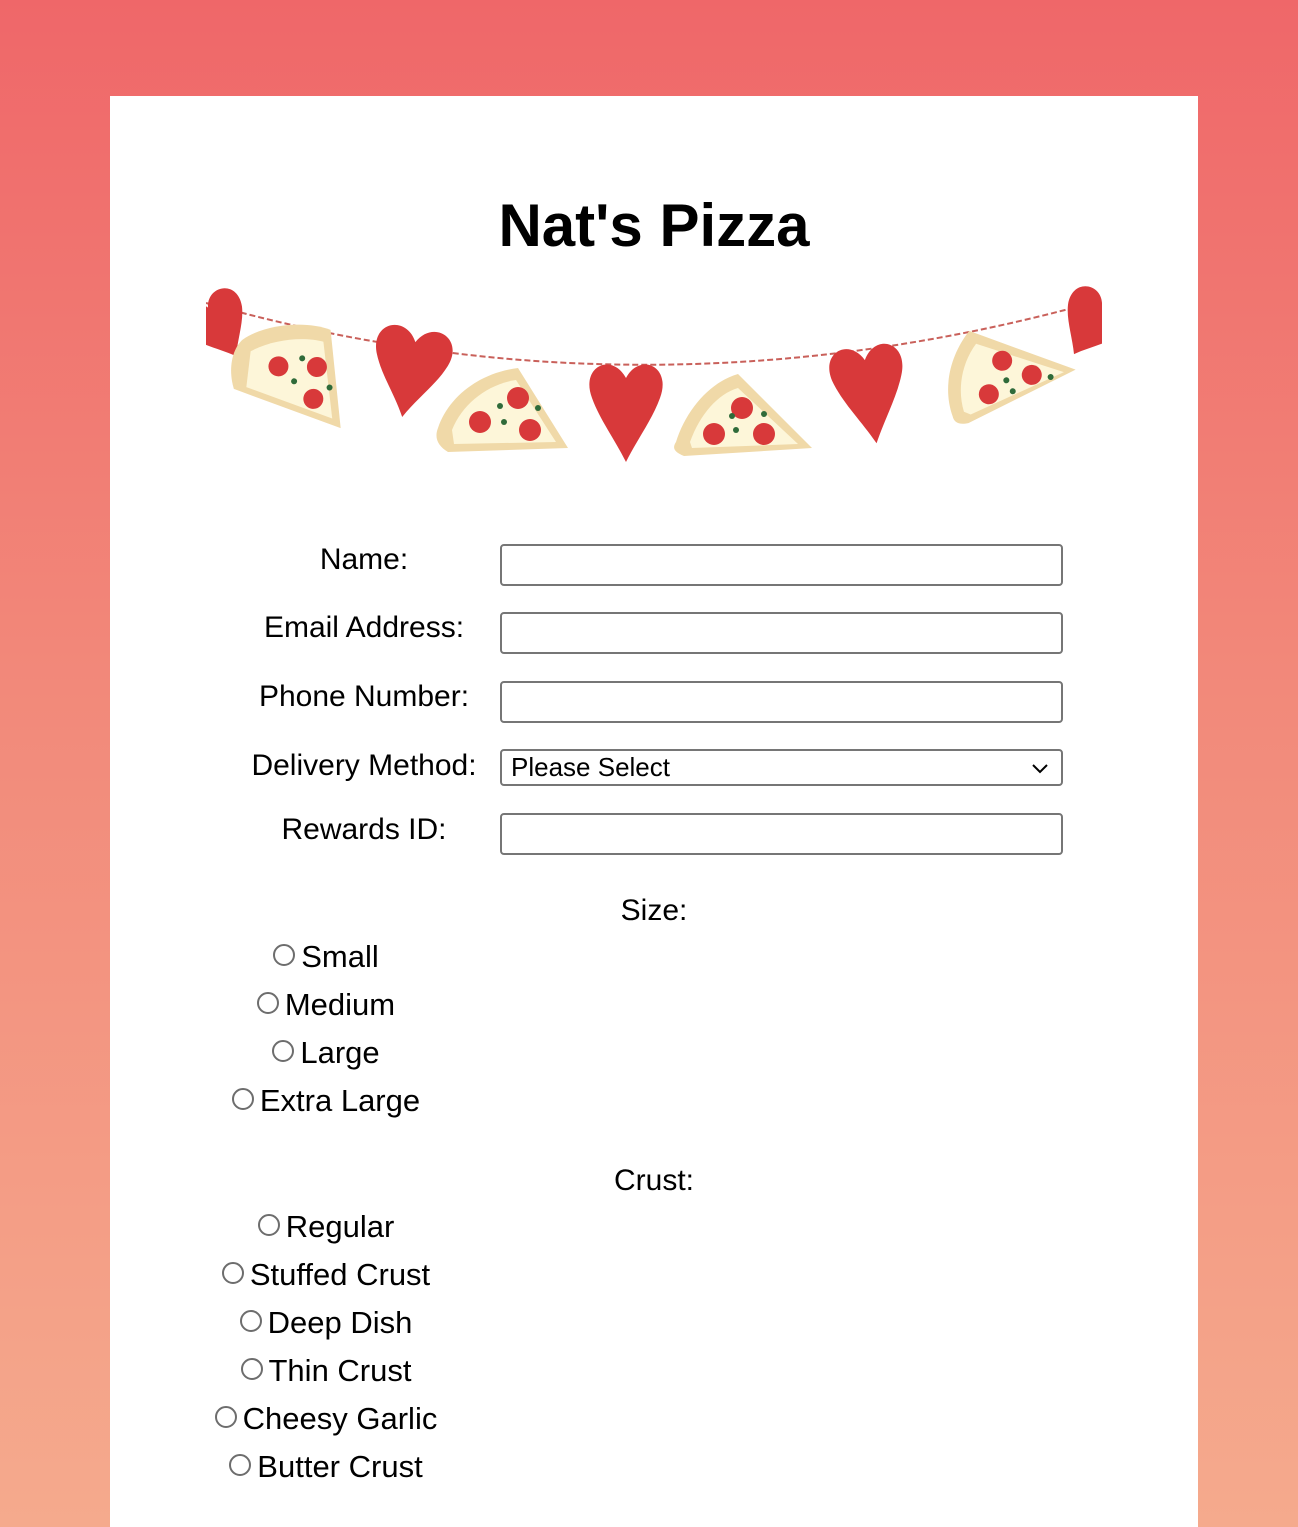  What do you see at coordinates (781, 702) in the screenshot?
I see `phone-input` at bounding box center [781, 702].